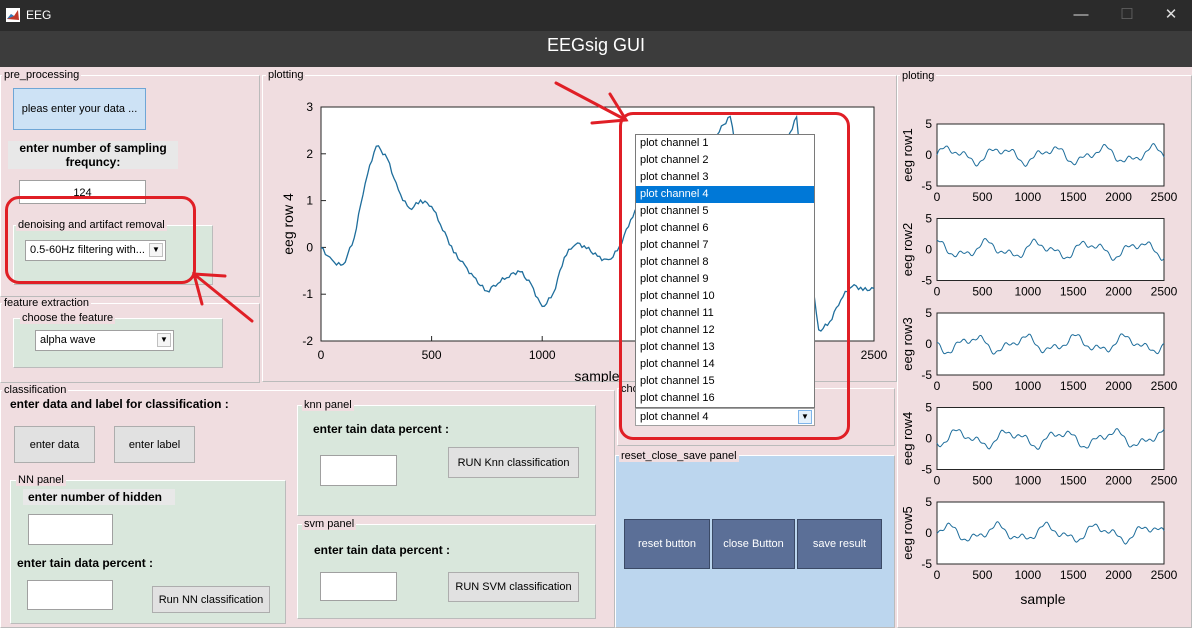  I want to click on window-title: EEG, so click(39, 15).